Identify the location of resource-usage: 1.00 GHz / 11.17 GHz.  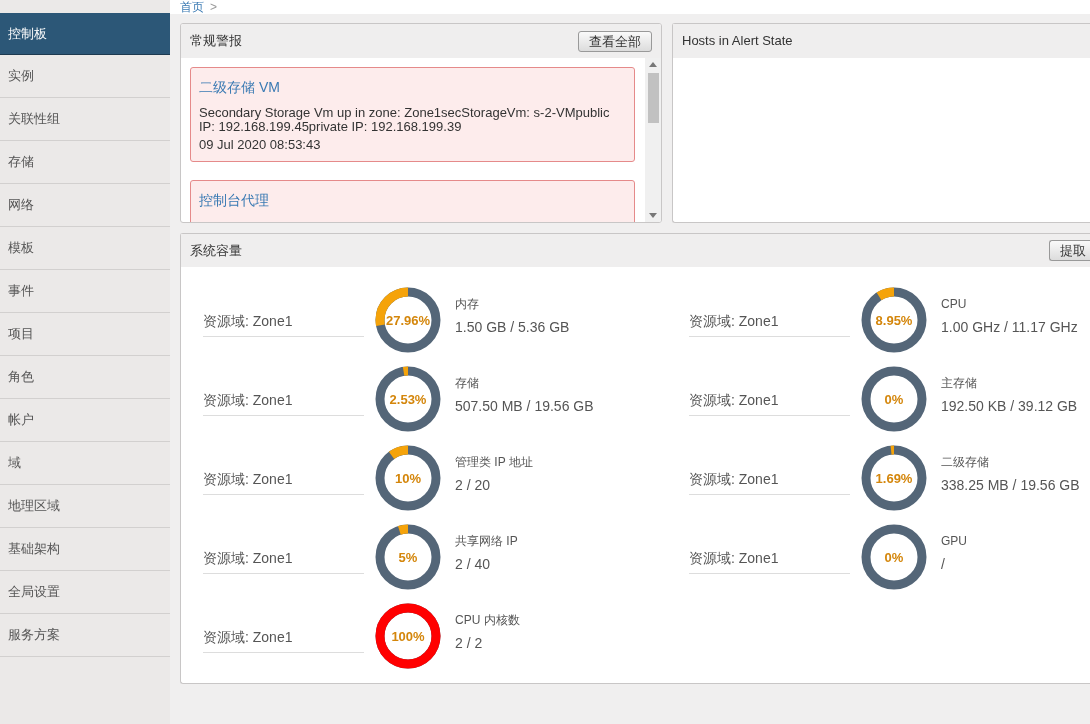
(1009, 327).